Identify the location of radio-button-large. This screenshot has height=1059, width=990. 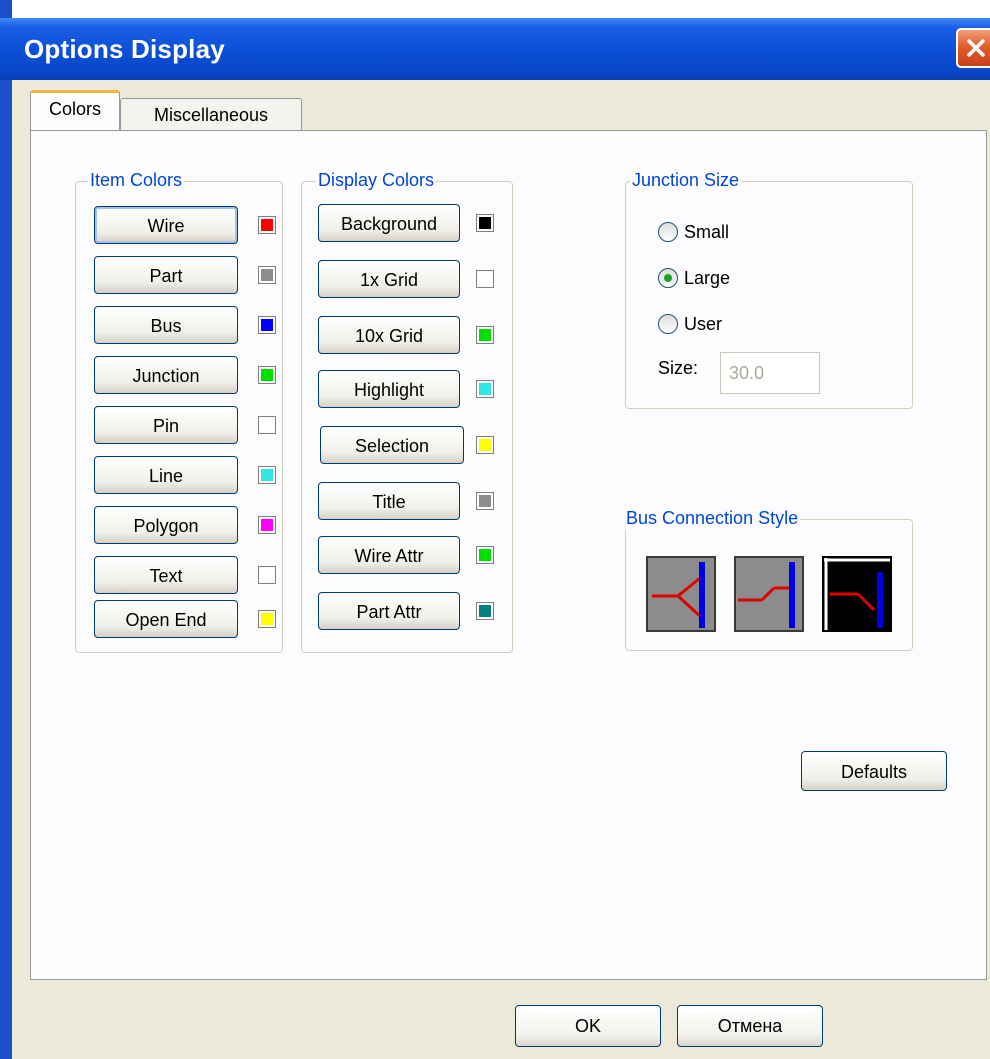
(668, 278).